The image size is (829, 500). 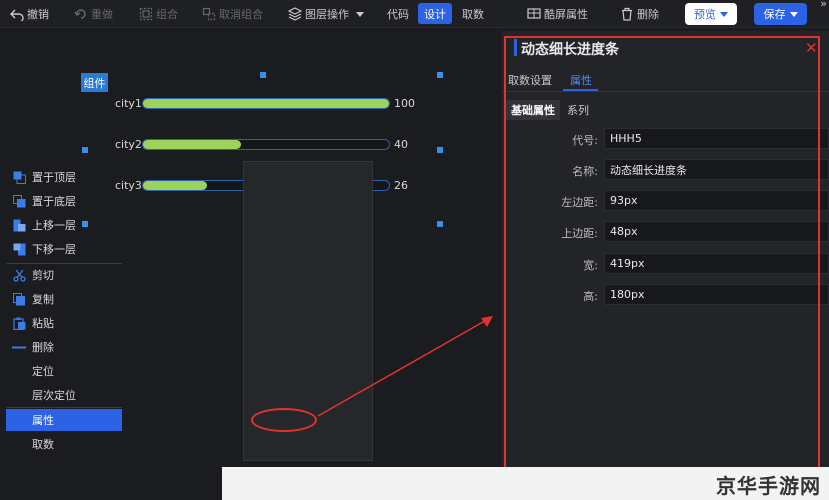 I want to click on annotation-arrow, so click(x=405, y=366).